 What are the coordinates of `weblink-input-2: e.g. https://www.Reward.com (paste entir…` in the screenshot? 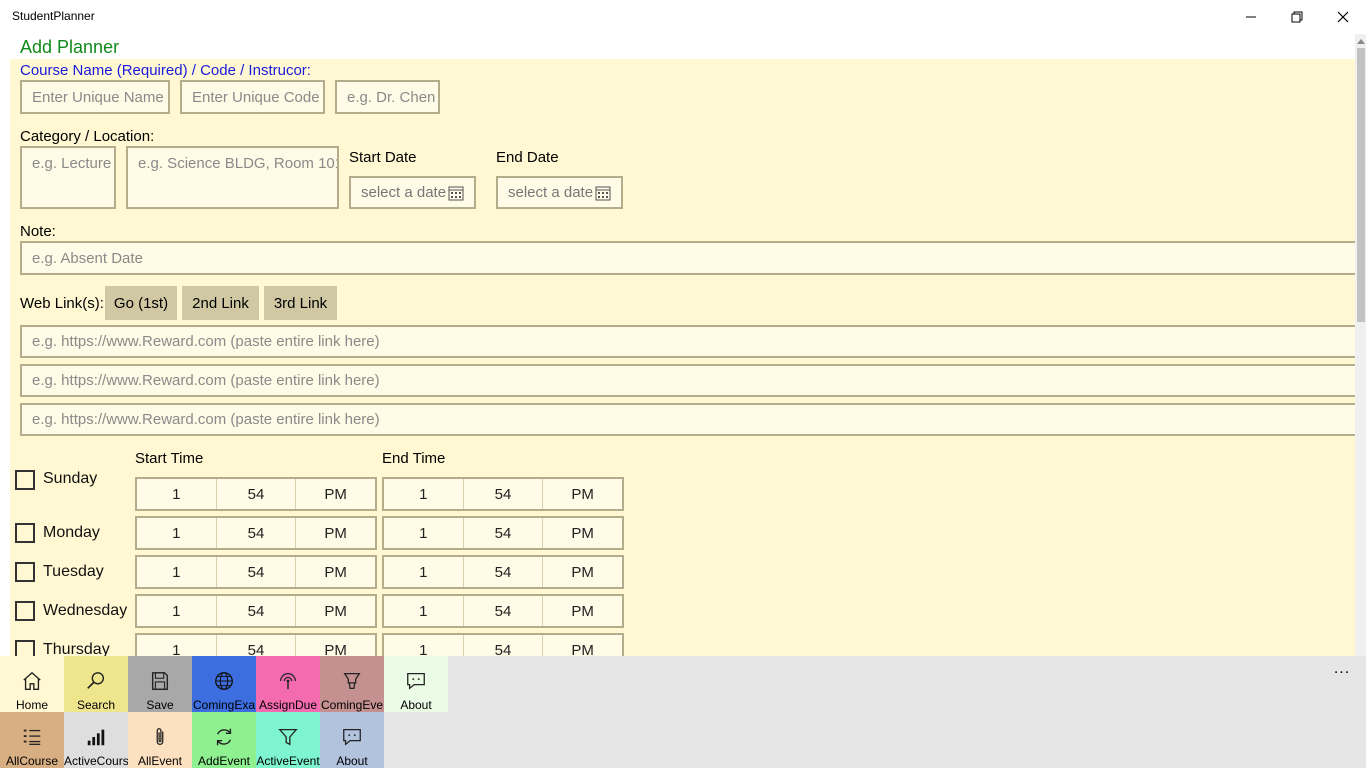 It's located at (687, 380).